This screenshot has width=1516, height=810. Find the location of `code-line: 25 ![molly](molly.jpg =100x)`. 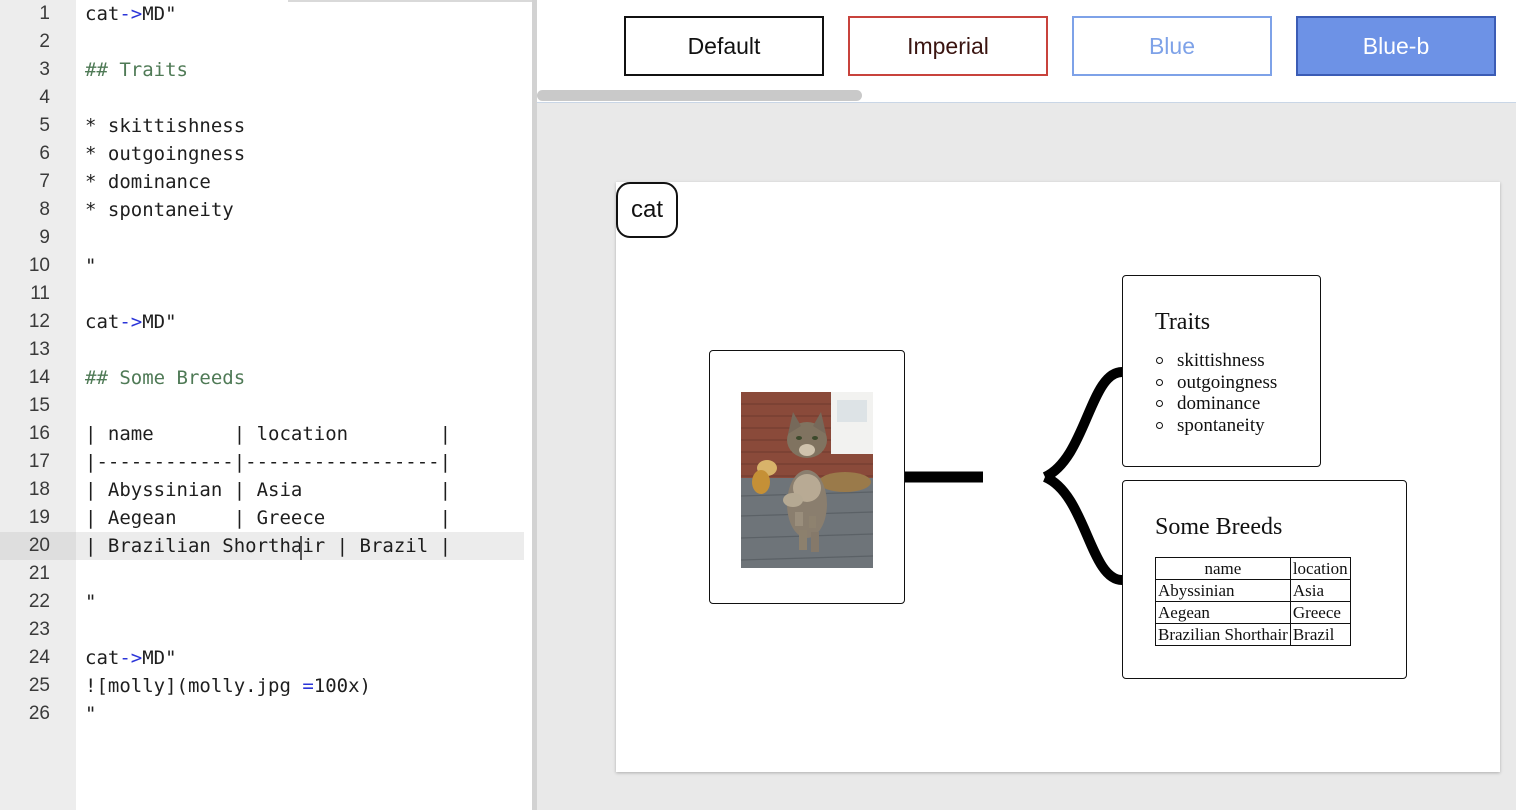

code-line: 25 ![molly](molly.jpg =100x) is located at coordinates (266, 686).